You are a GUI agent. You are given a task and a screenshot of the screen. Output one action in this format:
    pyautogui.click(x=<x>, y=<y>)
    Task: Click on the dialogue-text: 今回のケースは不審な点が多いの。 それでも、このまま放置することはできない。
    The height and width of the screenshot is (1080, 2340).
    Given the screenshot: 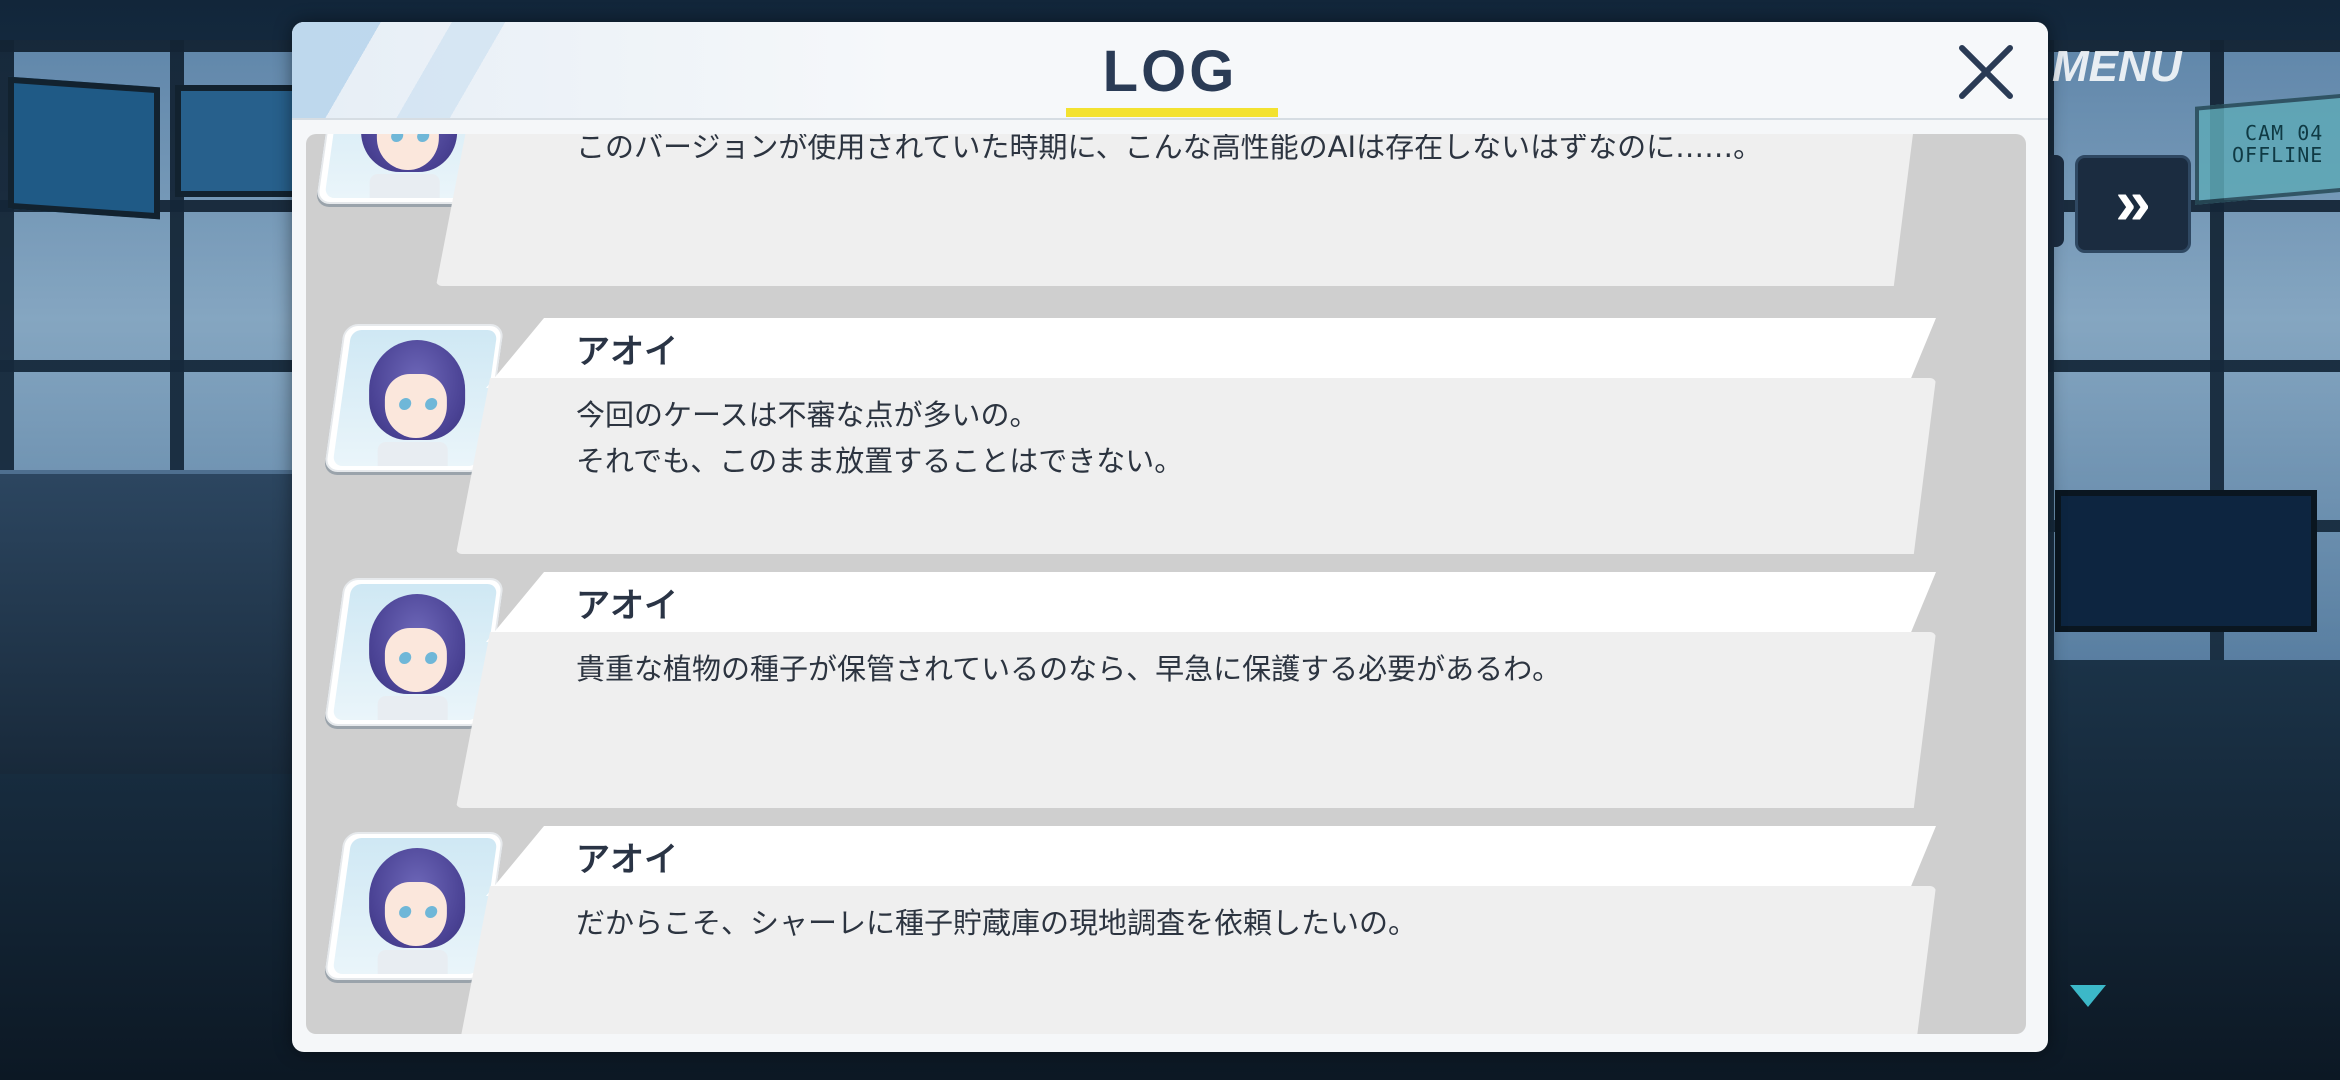 What is the action you would take?
    pyautogui.click(x=880, y=438)
    